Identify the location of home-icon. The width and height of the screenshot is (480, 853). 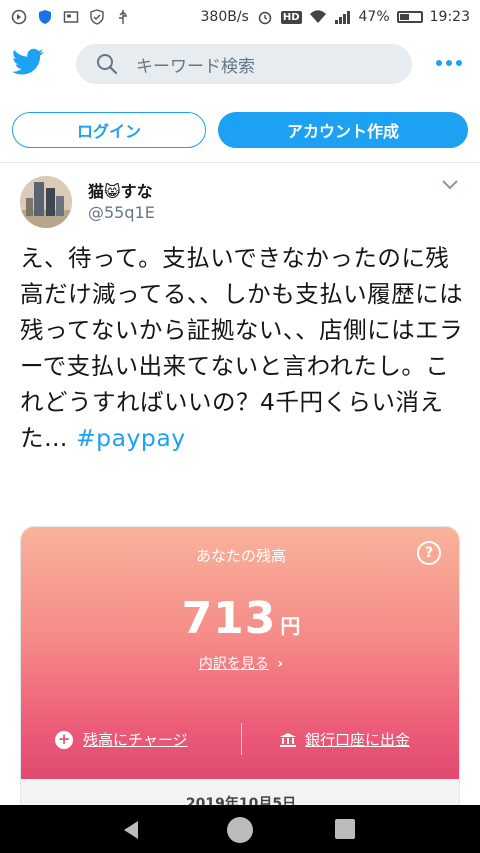
(240, 830).